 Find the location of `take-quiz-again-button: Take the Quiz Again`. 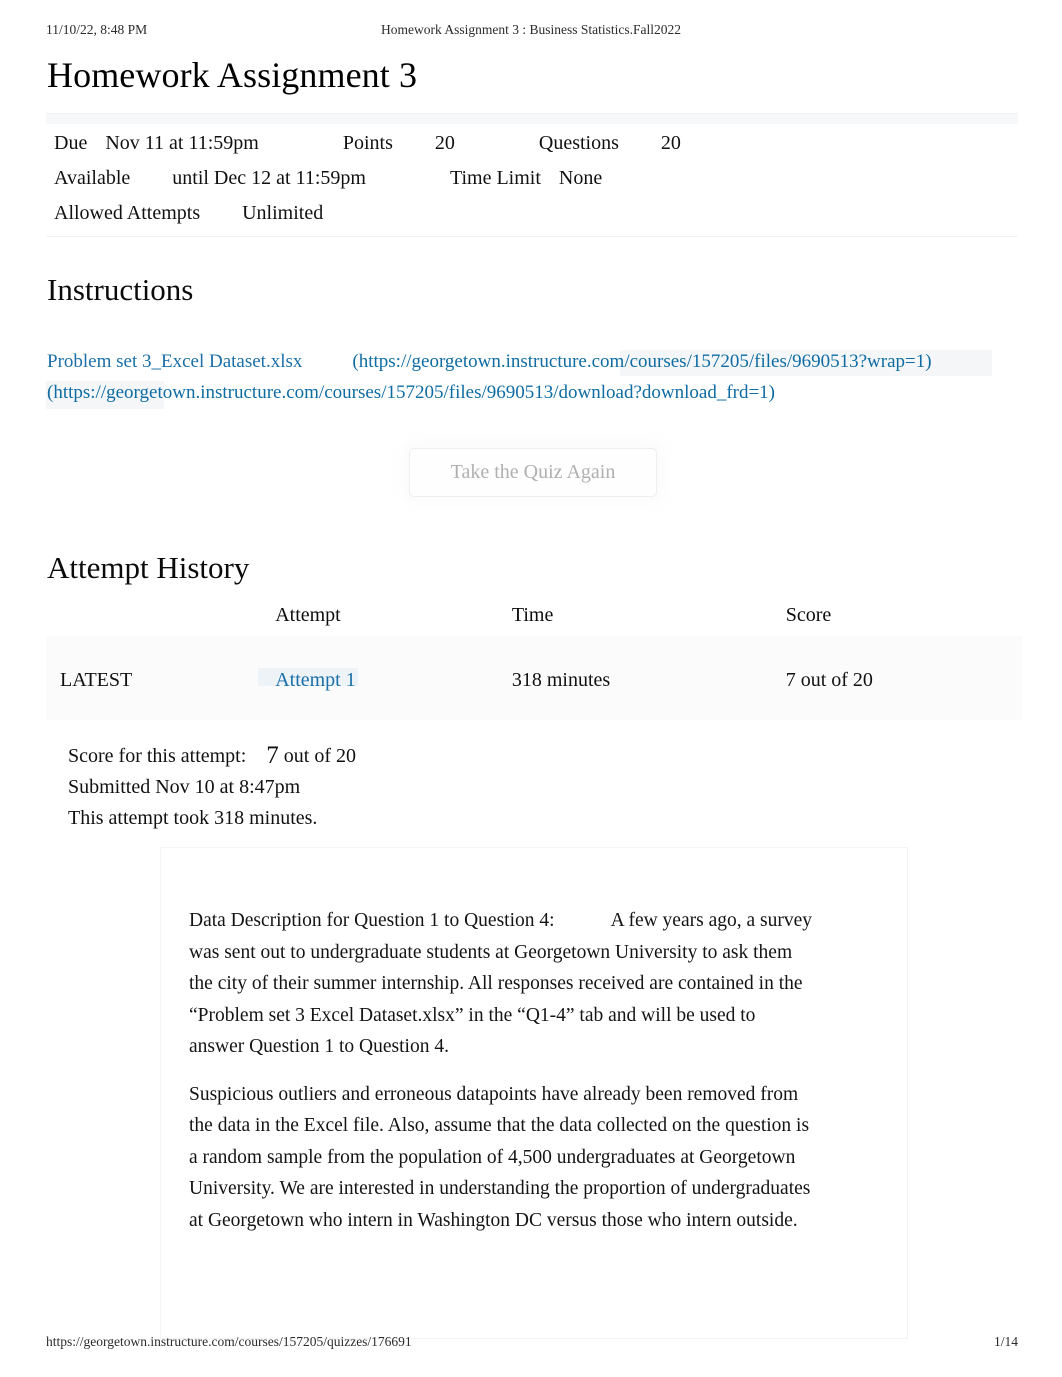

take-quiz-again-button: Take the Quiz Again is located at coordinates (533, 472).